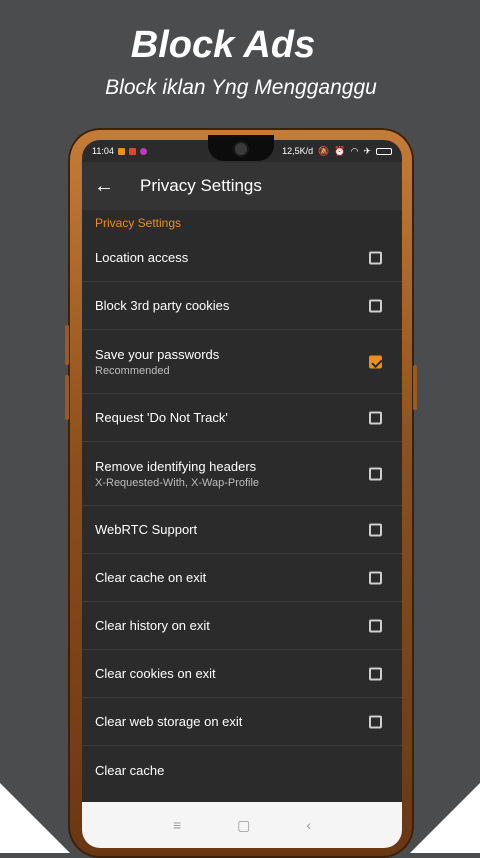  Describe the element at coordinates (151, 577) in the screenshot. I see `setting-label: Clear cache on exit` at that location.